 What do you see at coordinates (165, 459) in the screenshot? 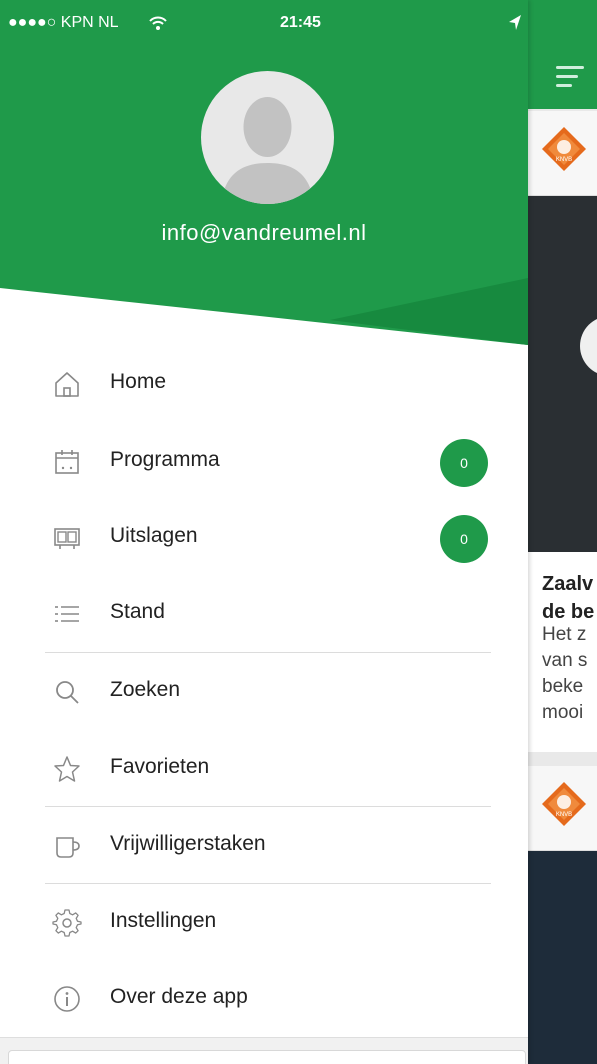
I see `menu-item-label: Programma` at bounding box center [165, 459].